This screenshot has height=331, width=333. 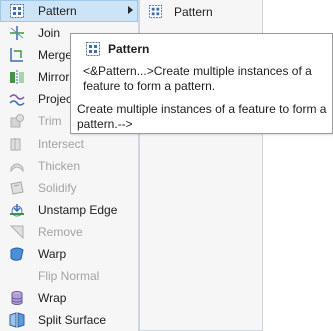 What do you see at coordinates (17, 121) in the screenshot?
I see `trim-icon` at bounding box center [17, 121].